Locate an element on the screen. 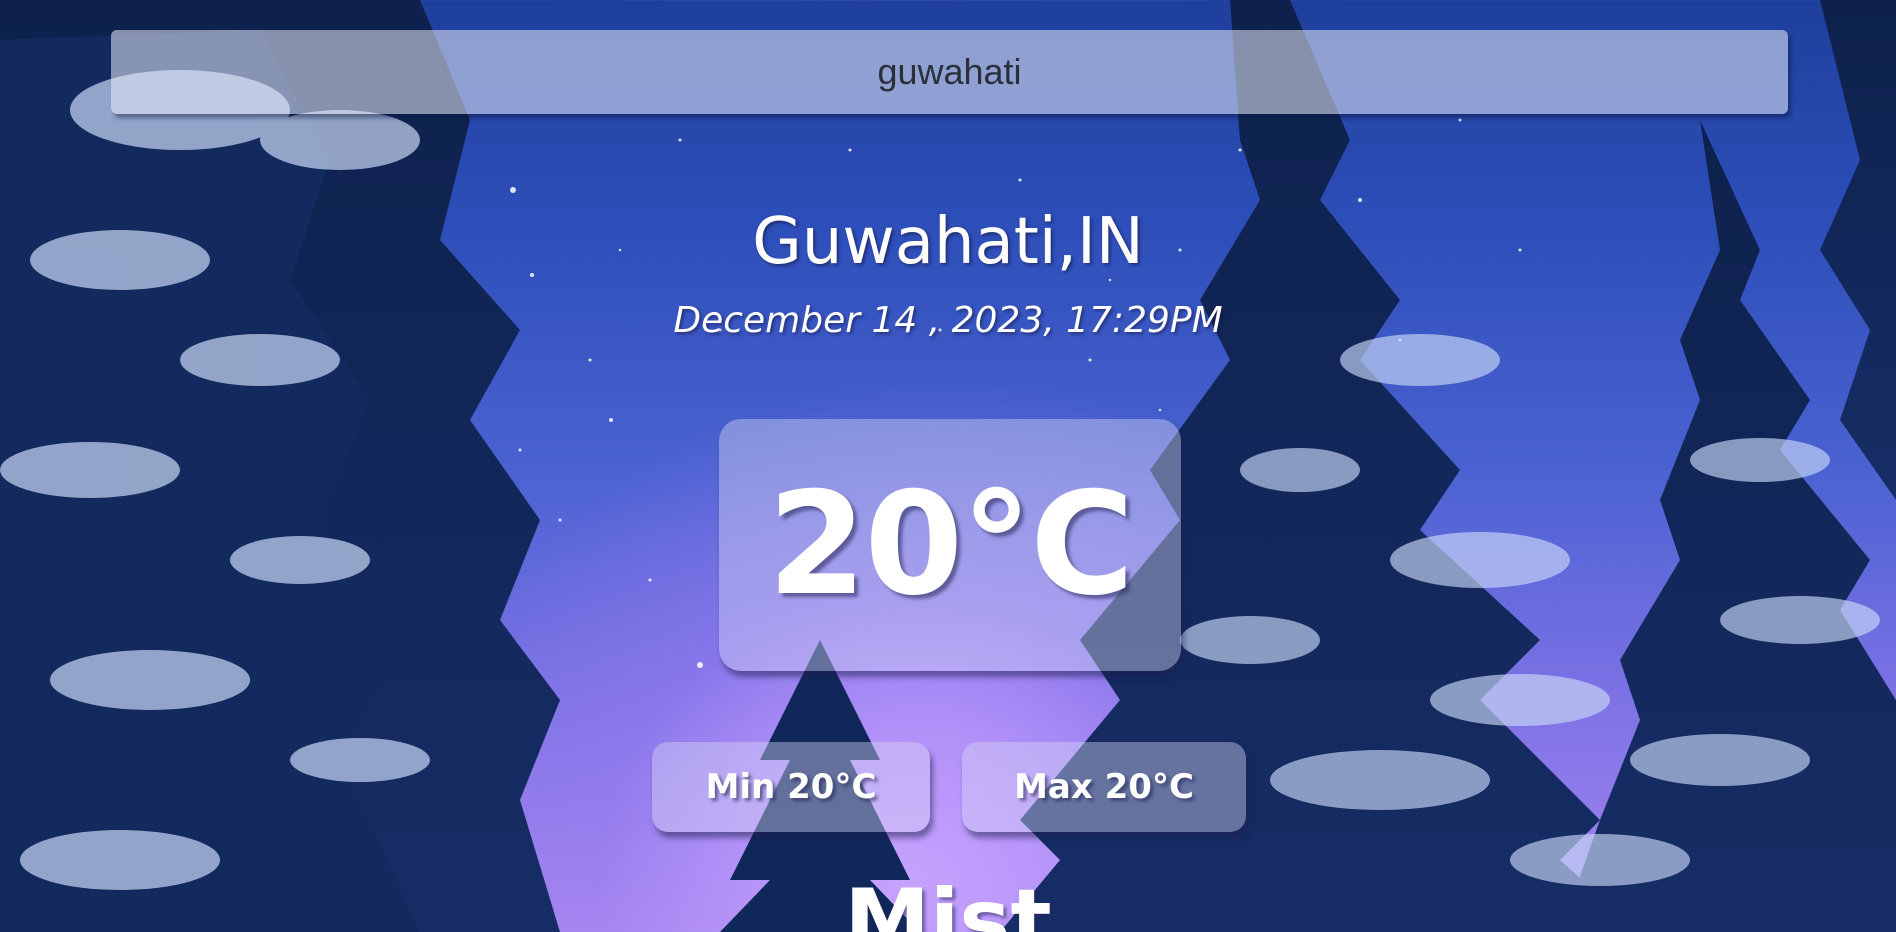  city-name: Guwahati,IN is located at coordinates (948, 242).